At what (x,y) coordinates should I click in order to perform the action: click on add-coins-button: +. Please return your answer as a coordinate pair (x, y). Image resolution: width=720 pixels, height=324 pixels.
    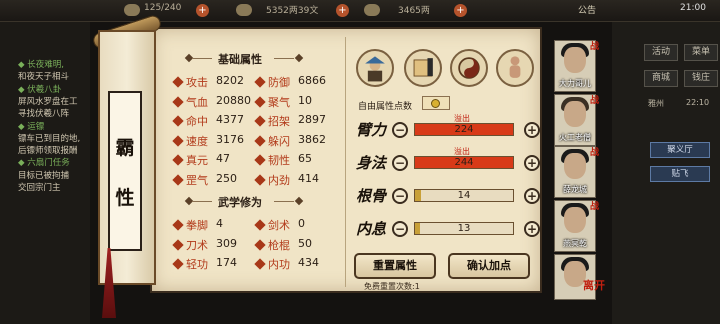
    Looking at the image, I should click on (342, 10).